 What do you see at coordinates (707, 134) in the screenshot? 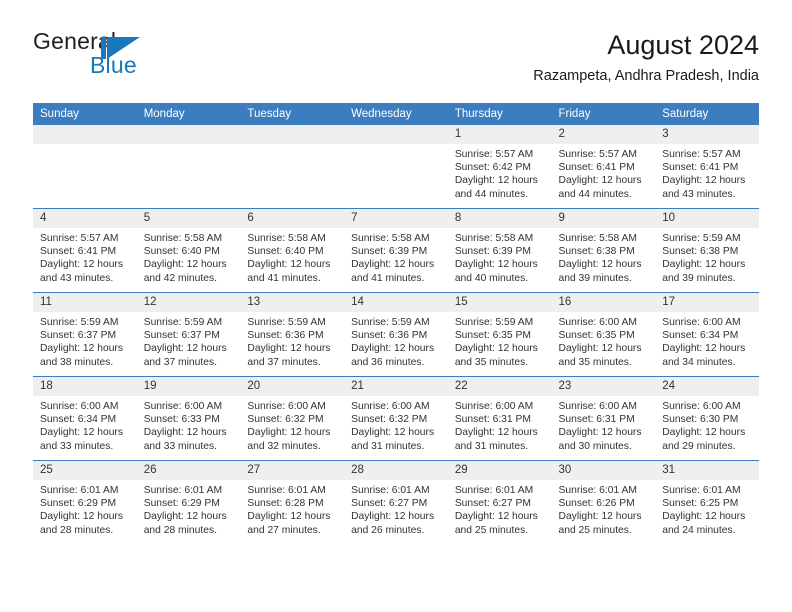
I see `day-number: 3` at bounding box center [707, 134].